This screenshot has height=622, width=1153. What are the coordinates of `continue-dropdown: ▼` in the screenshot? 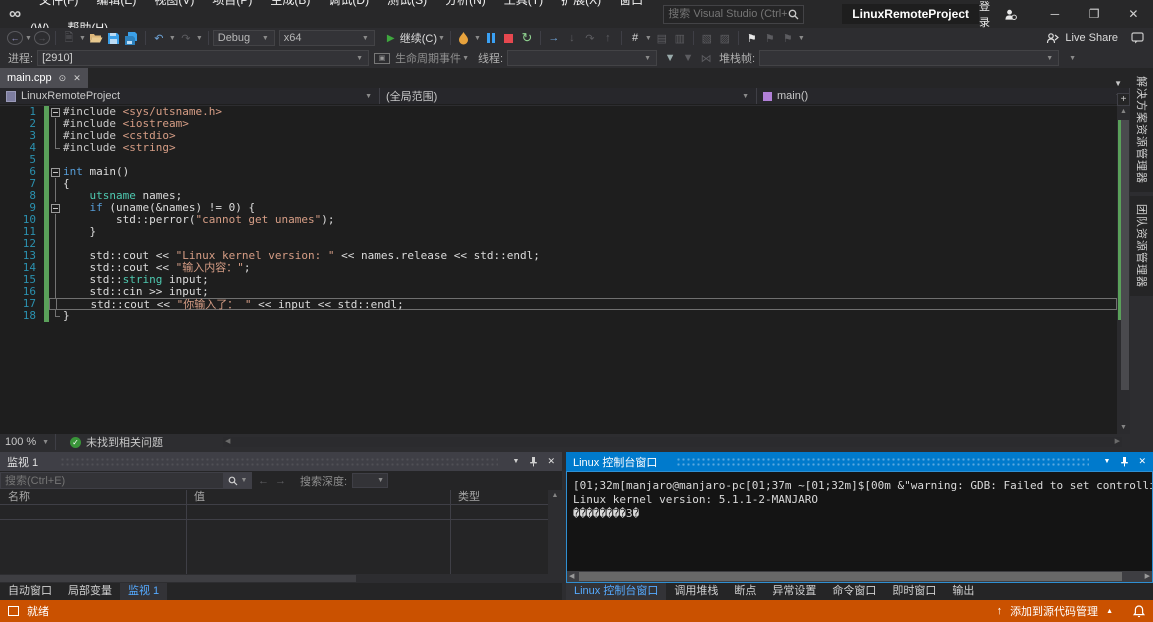 It's located at (441, 38).